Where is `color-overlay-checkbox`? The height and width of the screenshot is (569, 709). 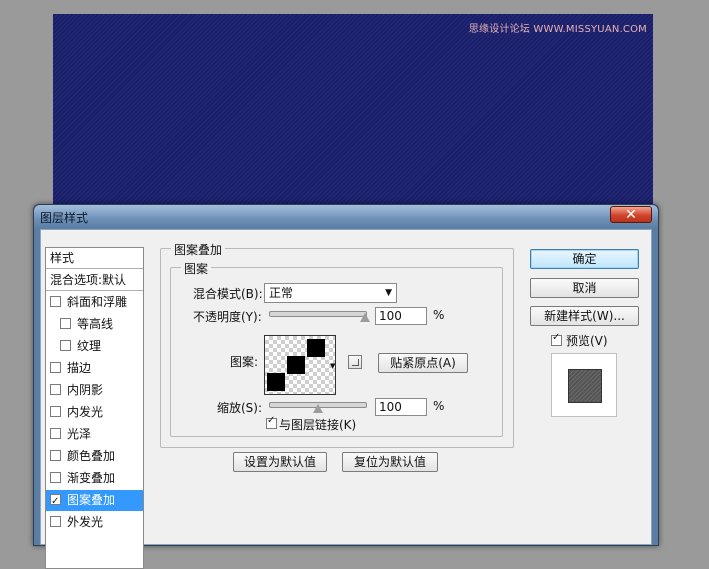
color-overlay-checkbox is located at coordinates (55, 455).